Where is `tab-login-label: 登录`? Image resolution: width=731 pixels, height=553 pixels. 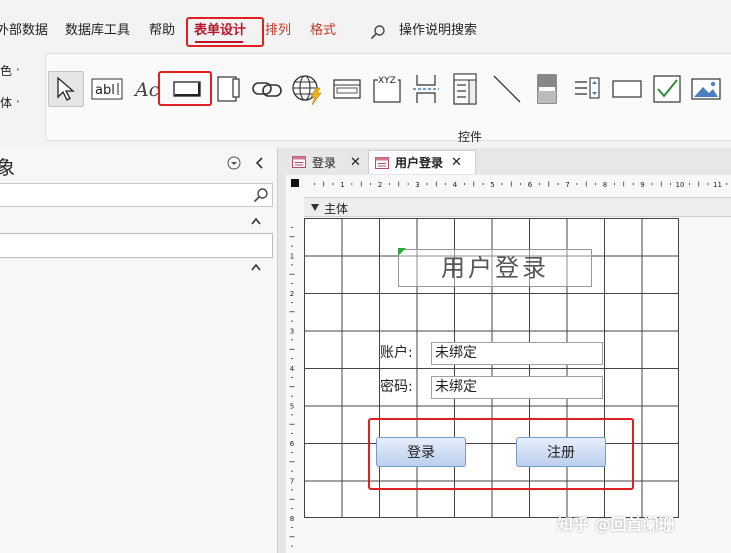
tab-login-label: 登录 is located at coordinates (324, 162).